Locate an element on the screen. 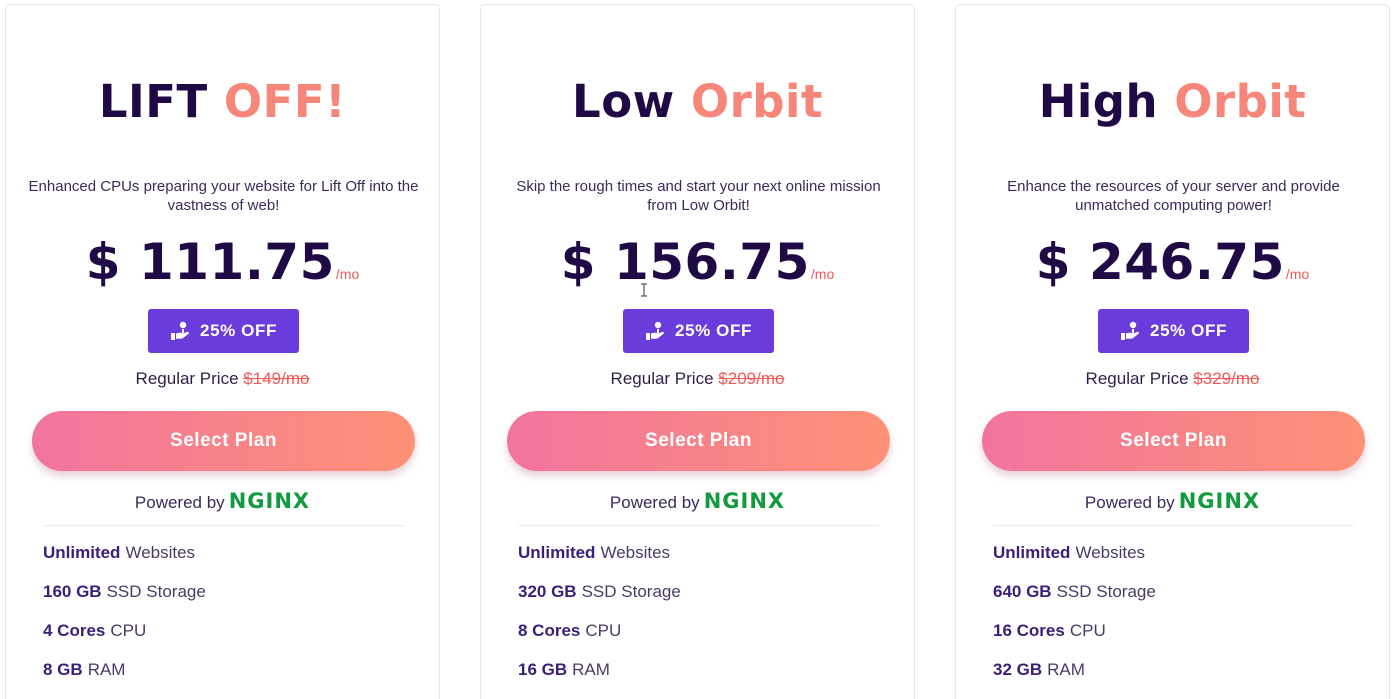 The height and width of the screenshot is (699, 1395). plan-title: High Orbit is located at coordinates (1172, 101).